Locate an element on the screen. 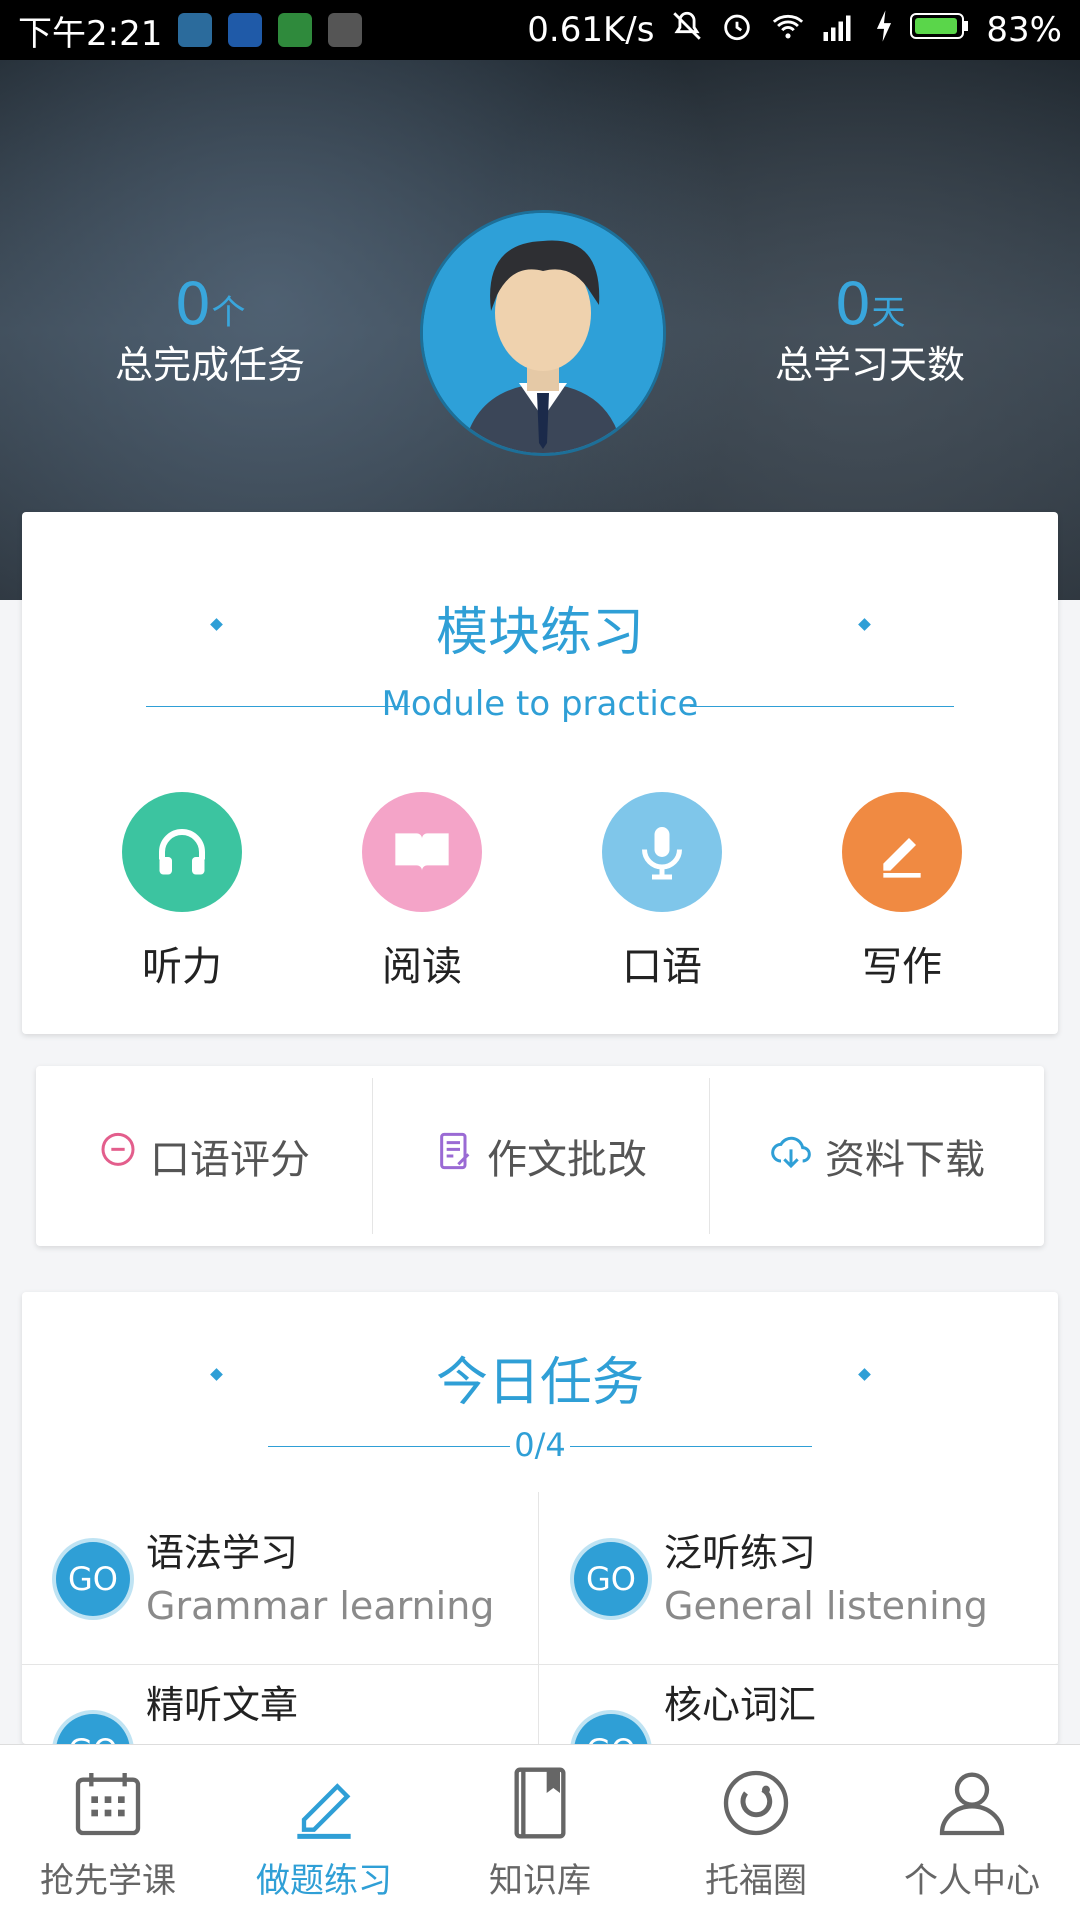  nav-label: 做题练习 is located at coordinates (324, 1881).